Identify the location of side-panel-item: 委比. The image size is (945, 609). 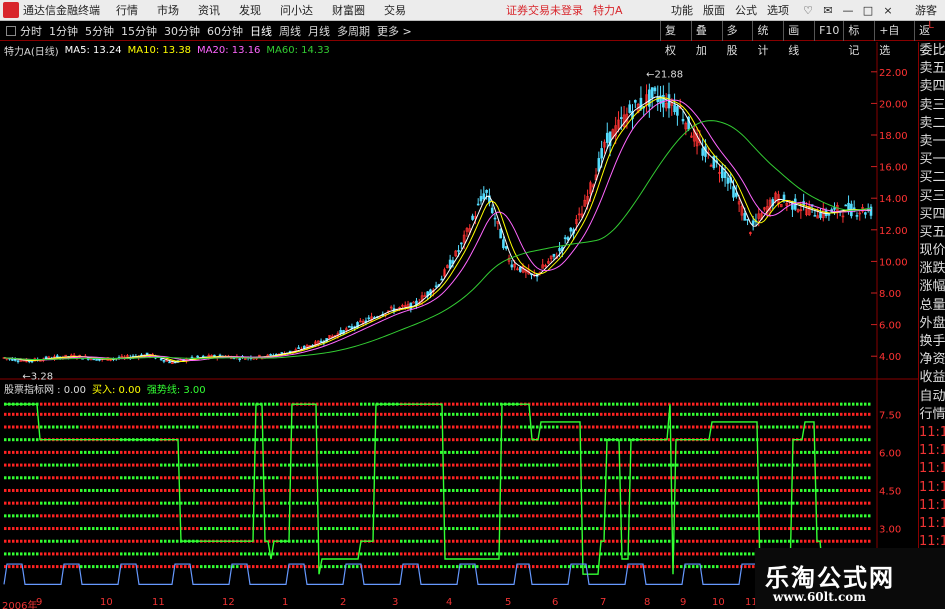
(932, 51).